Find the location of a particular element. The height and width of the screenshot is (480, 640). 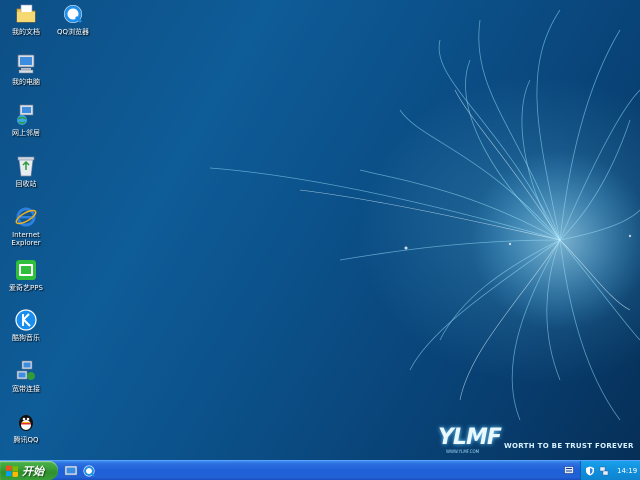

desktop-icon-label: 网上邻居 is located at coordinates (26, 133).